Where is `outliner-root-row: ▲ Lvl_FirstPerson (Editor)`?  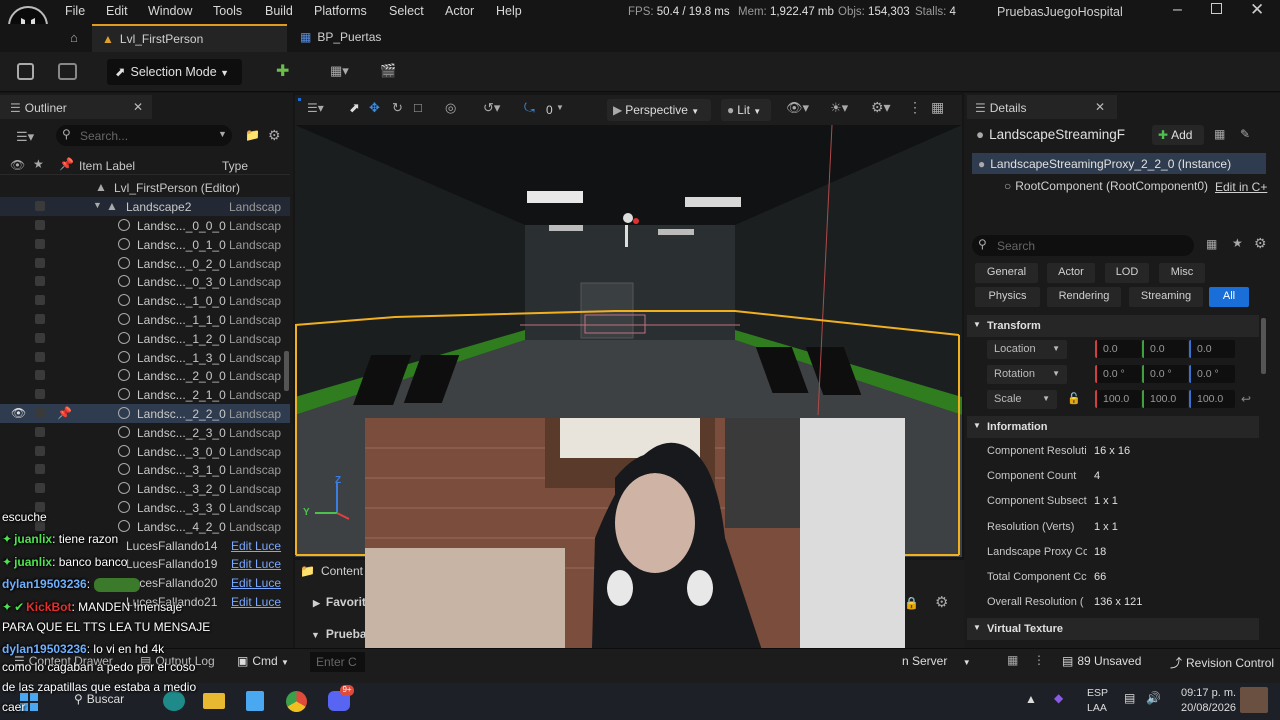
outliner-root-row: ▲ Lvl_FirstPerson (Editor) is located at coordinates (145, 187).